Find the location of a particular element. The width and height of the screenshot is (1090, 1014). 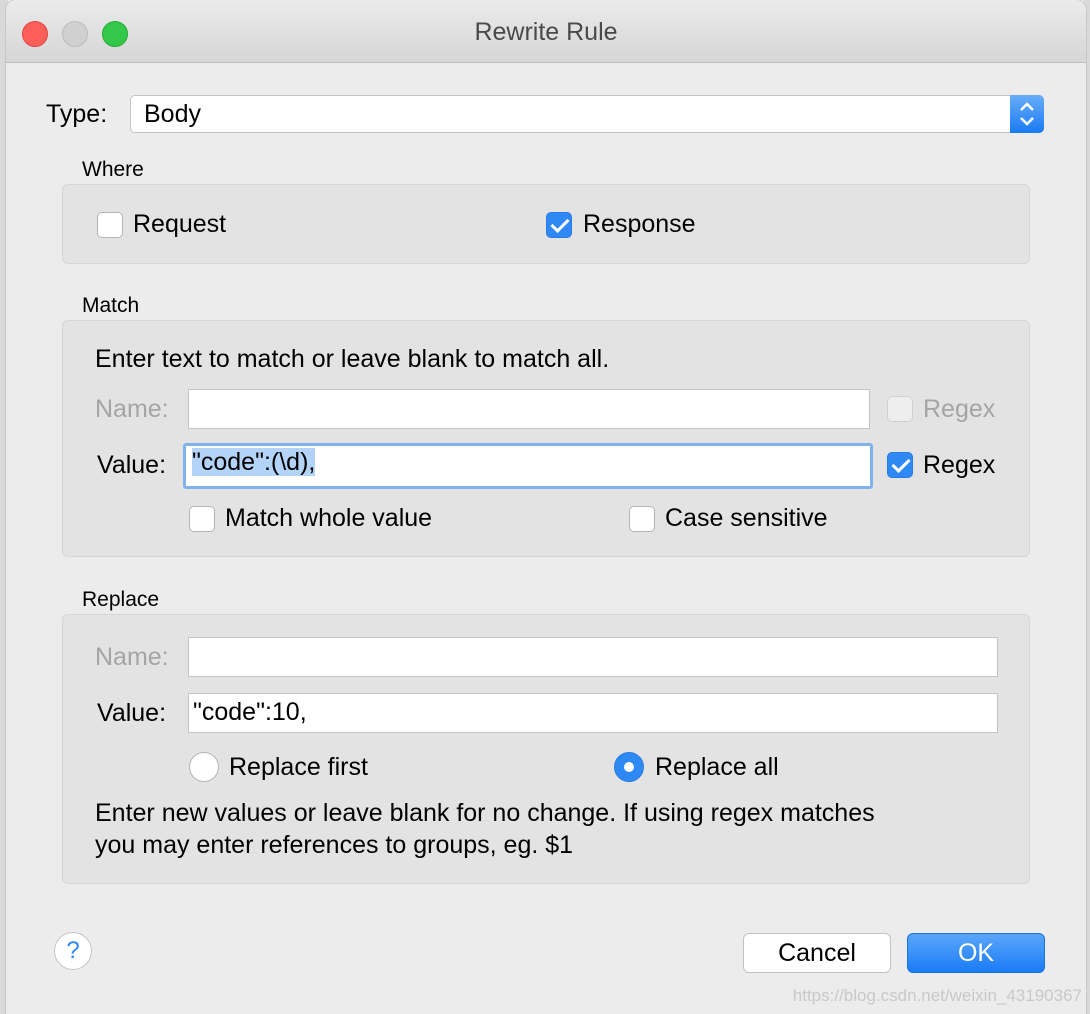

match-value-regex-label: Regex is located at coordinates (959, 465).